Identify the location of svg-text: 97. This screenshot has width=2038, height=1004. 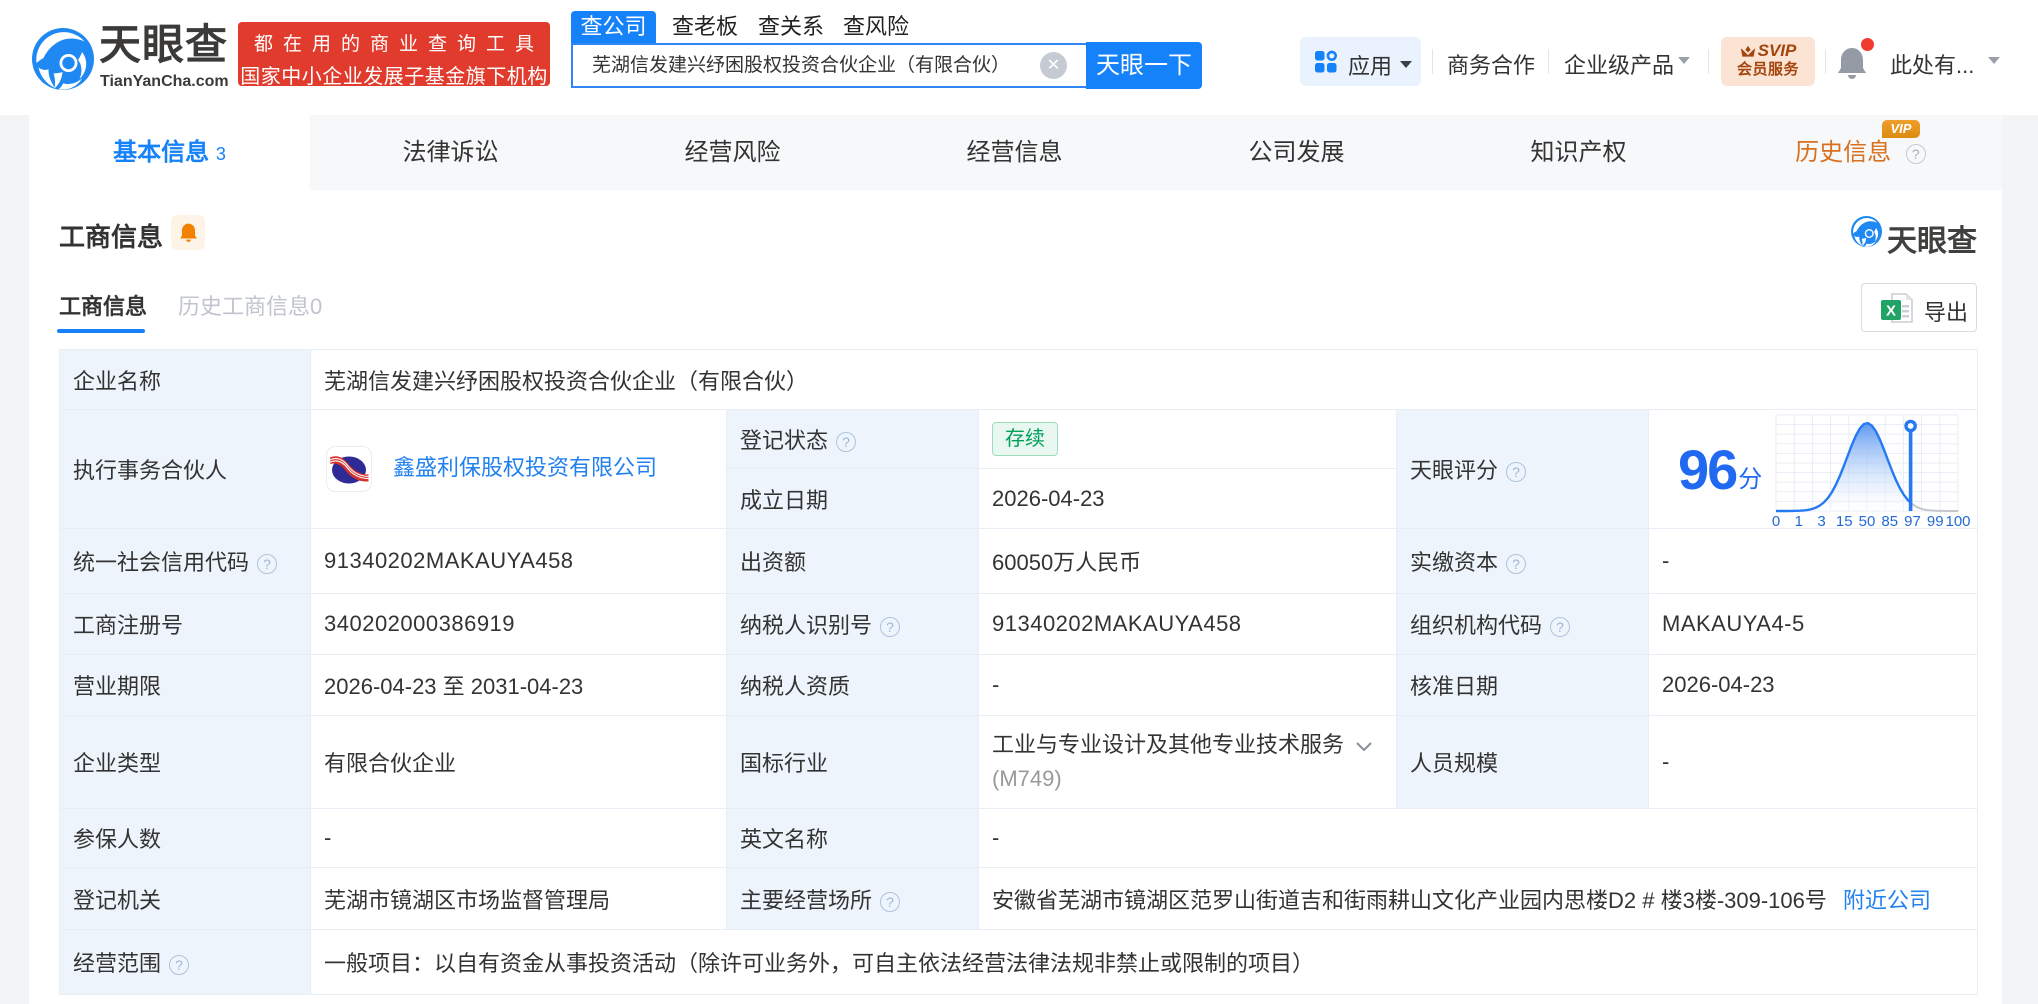
(1912, 520).